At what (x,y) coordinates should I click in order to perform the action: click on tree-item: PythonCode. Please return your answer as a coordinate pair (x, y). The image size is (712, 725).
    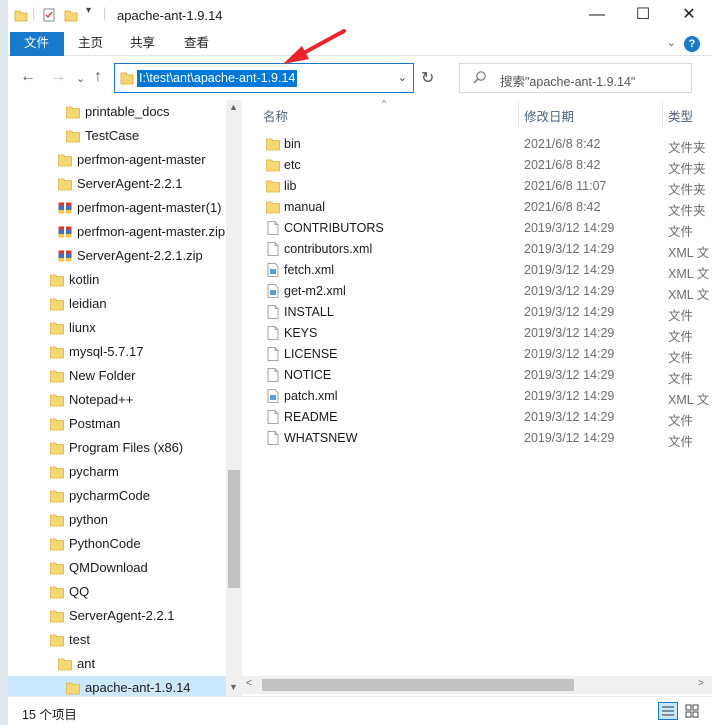
    Looking at the image, I should click on (117, 544).